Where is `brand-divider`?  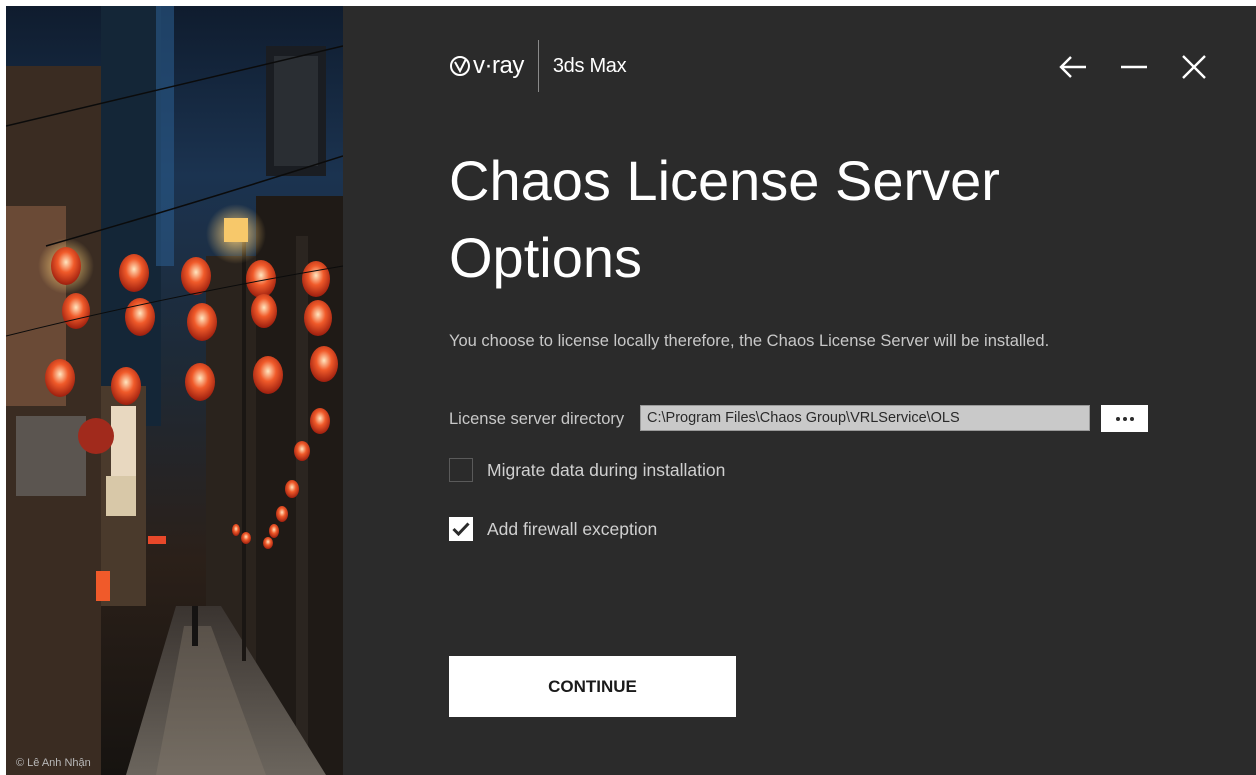 brand-divider is located at coordinates (538, 66).